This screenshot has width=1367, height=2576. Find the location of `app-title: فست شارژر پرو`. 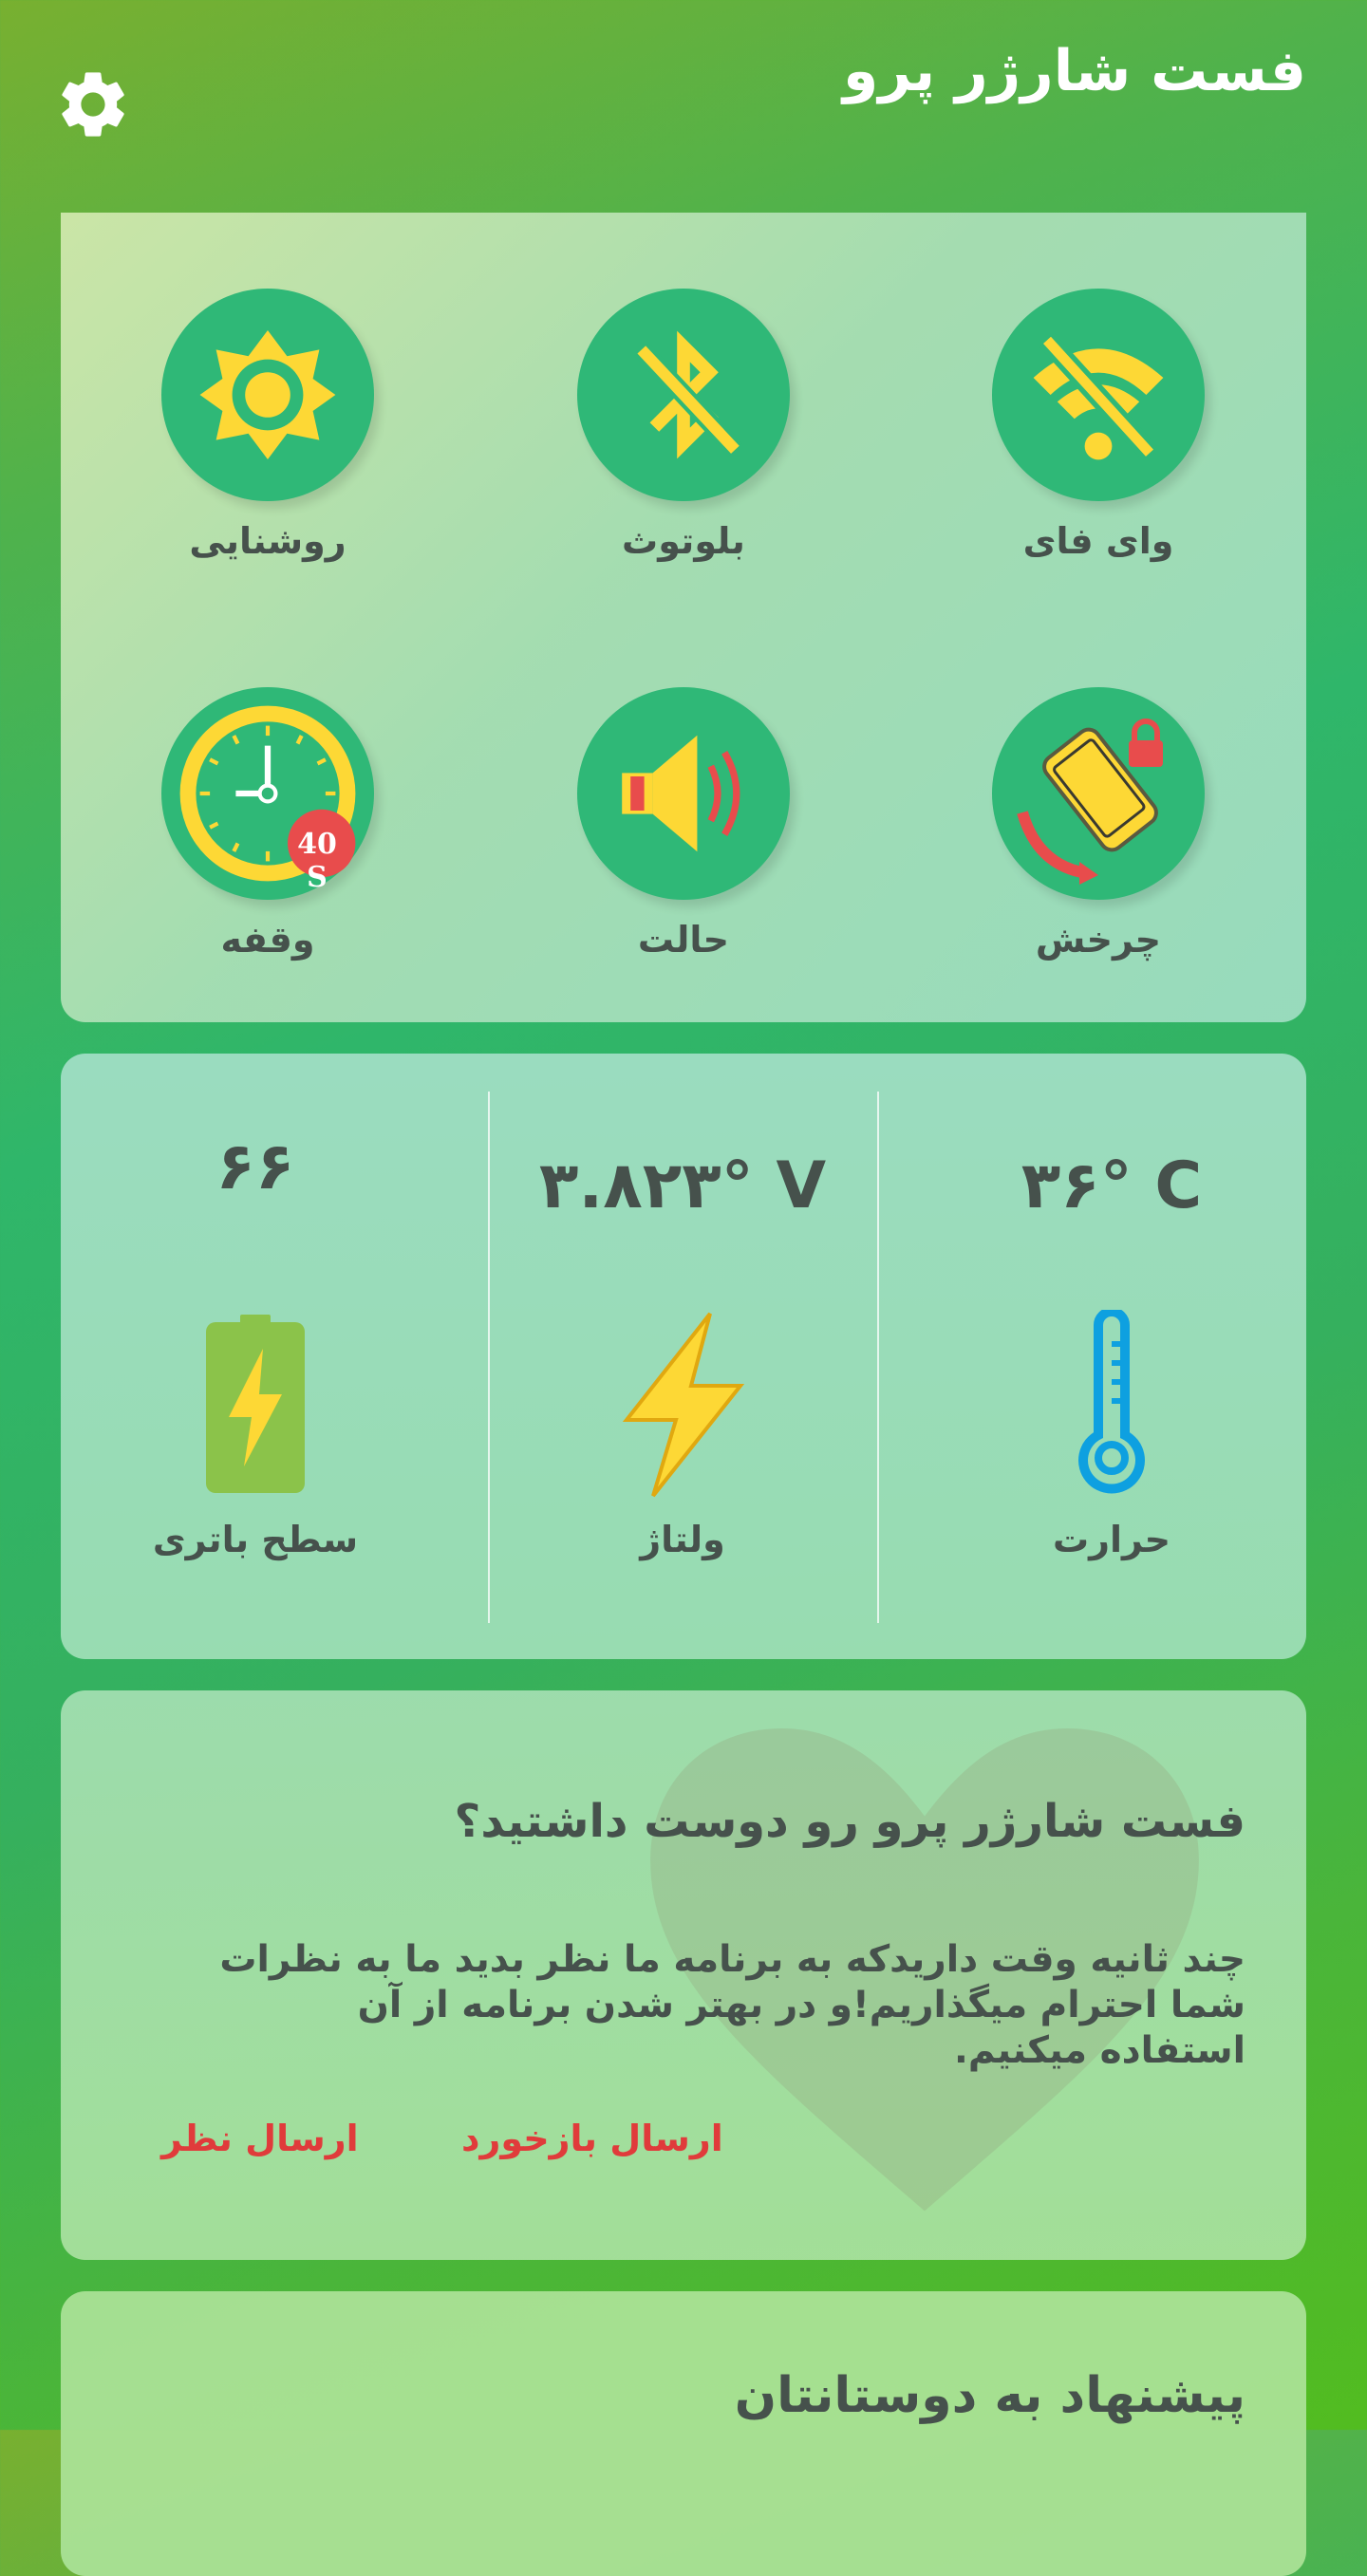

app-title: فست شارژر پرو is located at coordinates (1074, 71).